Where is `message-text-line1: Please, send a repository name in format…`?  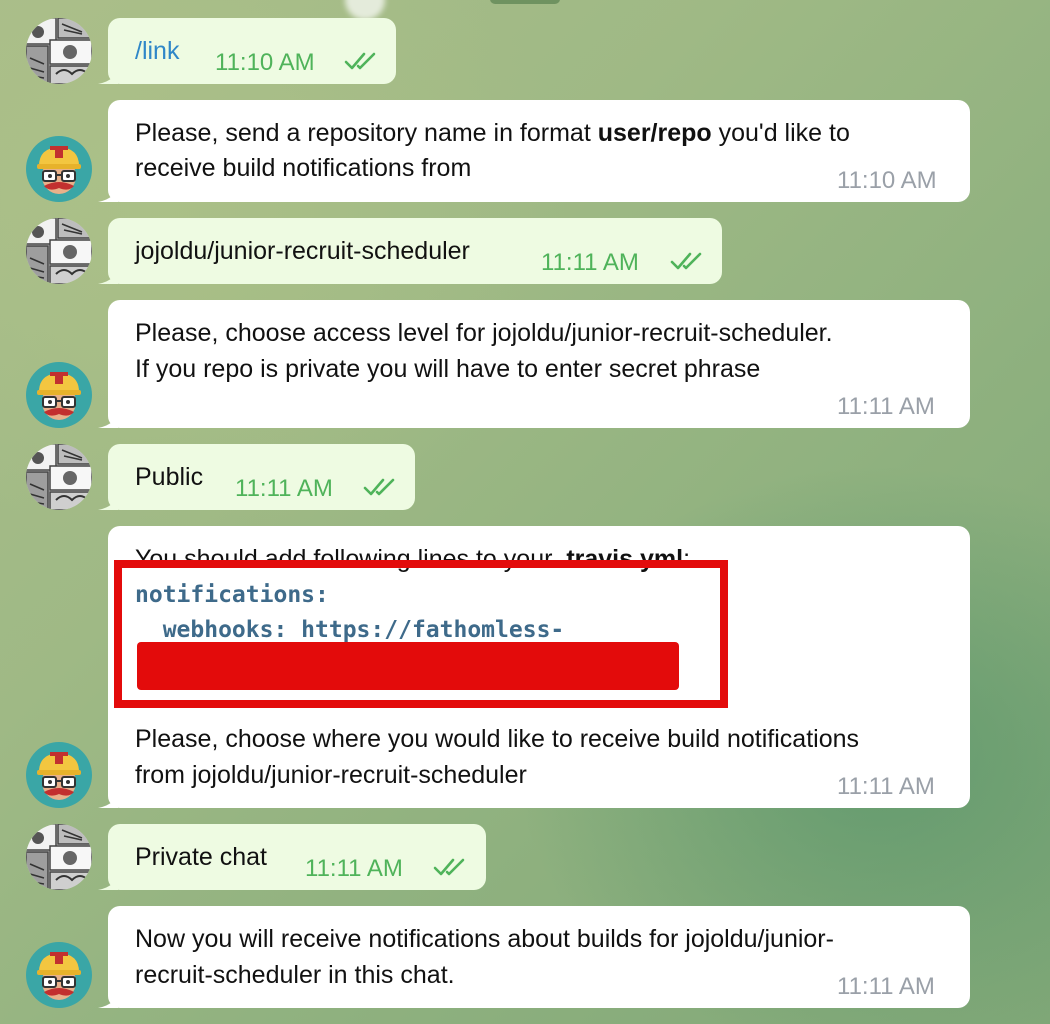
message-text-line1: Please, send a repository name in format… is located at coordinates (492, 133).